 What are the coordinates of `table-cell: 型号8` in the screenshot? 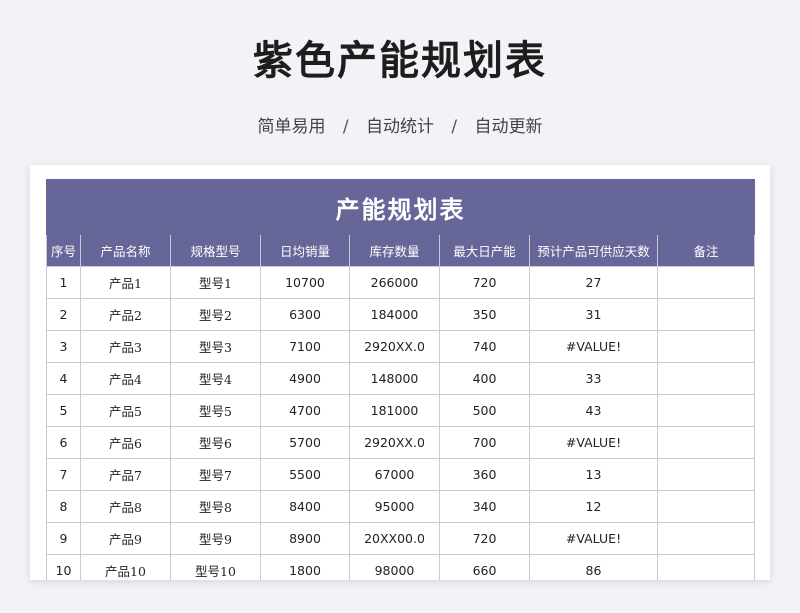 It's located at (215, 506).